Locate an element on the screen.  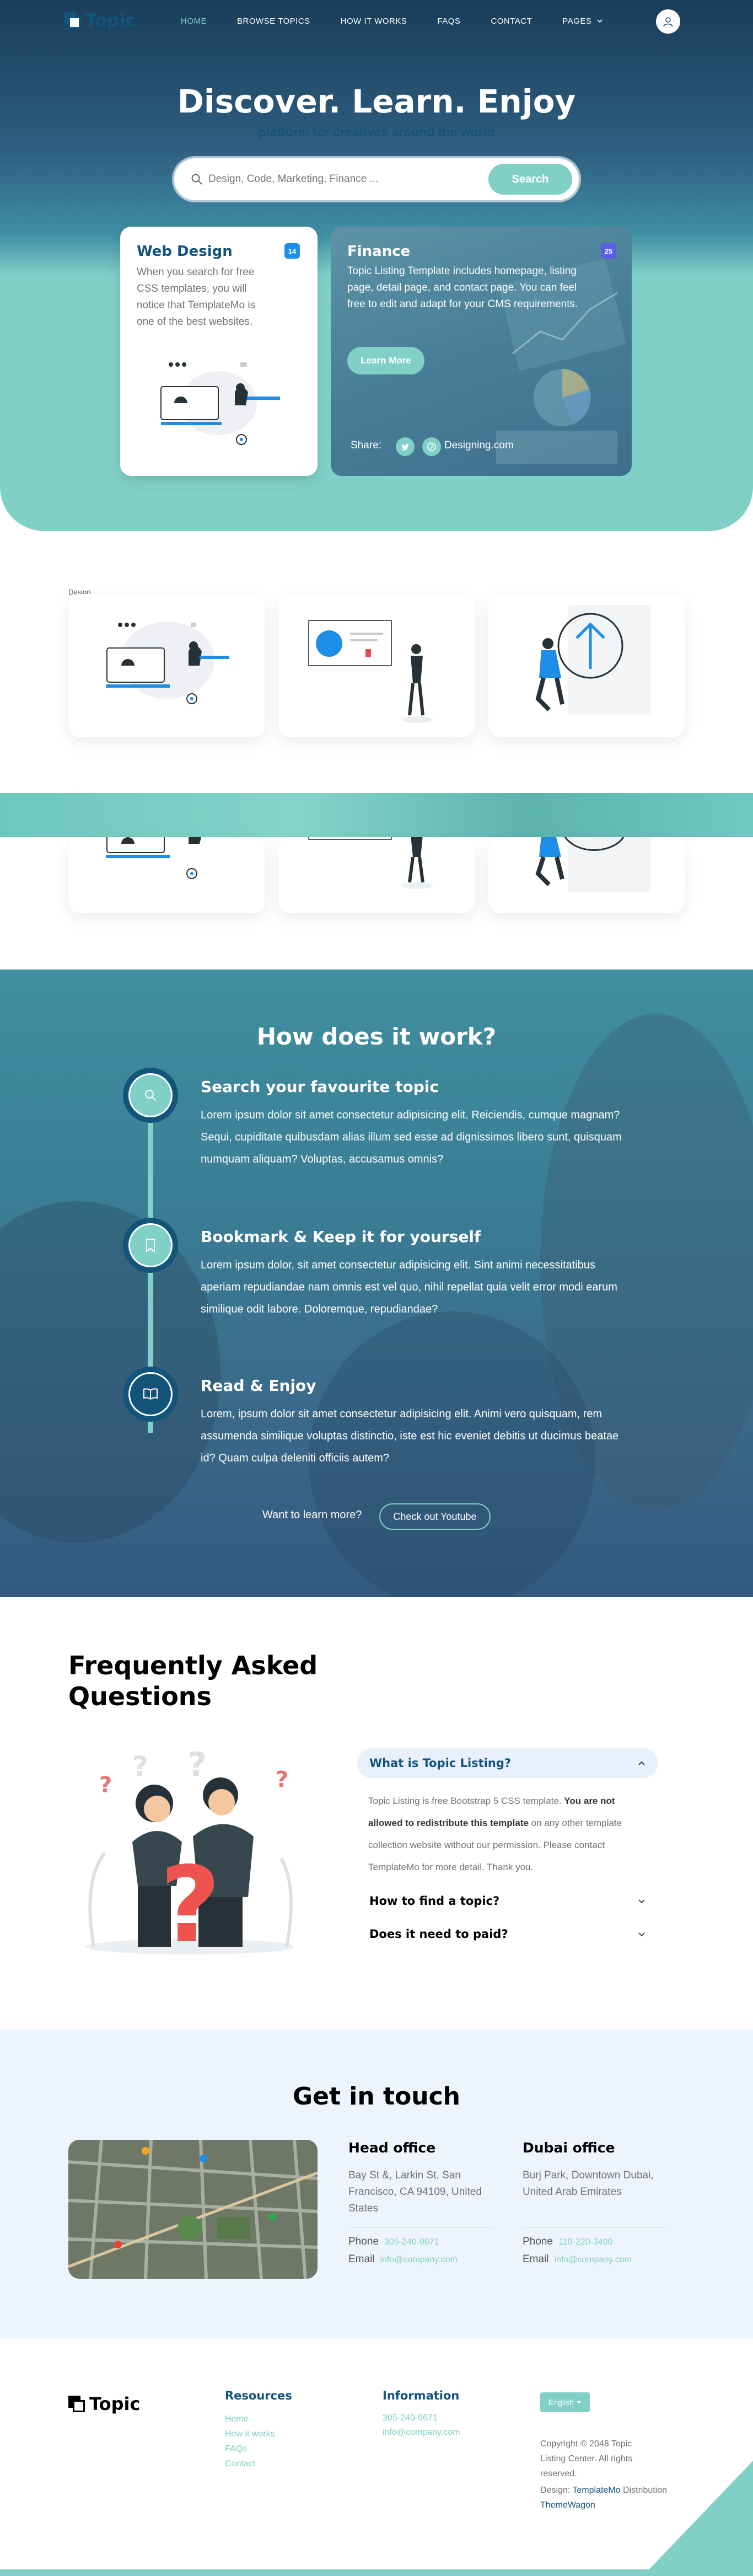
footer-link-faqs: FAQs is located at coordinates (236, 2449).